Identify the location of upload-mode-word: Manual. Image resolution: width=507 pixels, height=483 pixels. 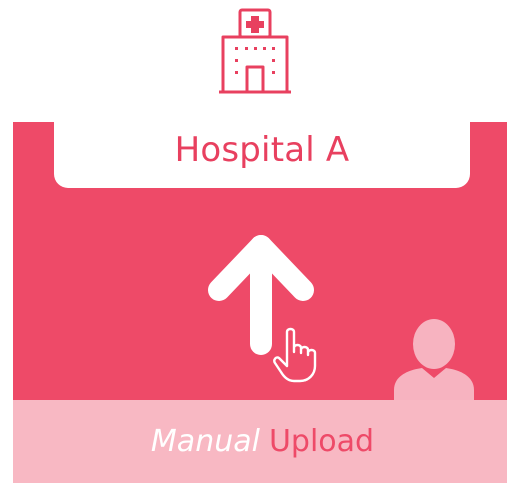
(205, 441).